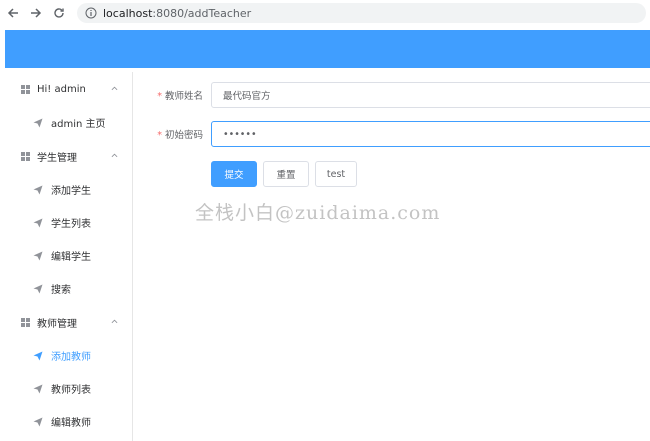  What do you see at coordinates (91, 13) in the screenshot?
I see `info-icon` at bounding box center [91, 13].